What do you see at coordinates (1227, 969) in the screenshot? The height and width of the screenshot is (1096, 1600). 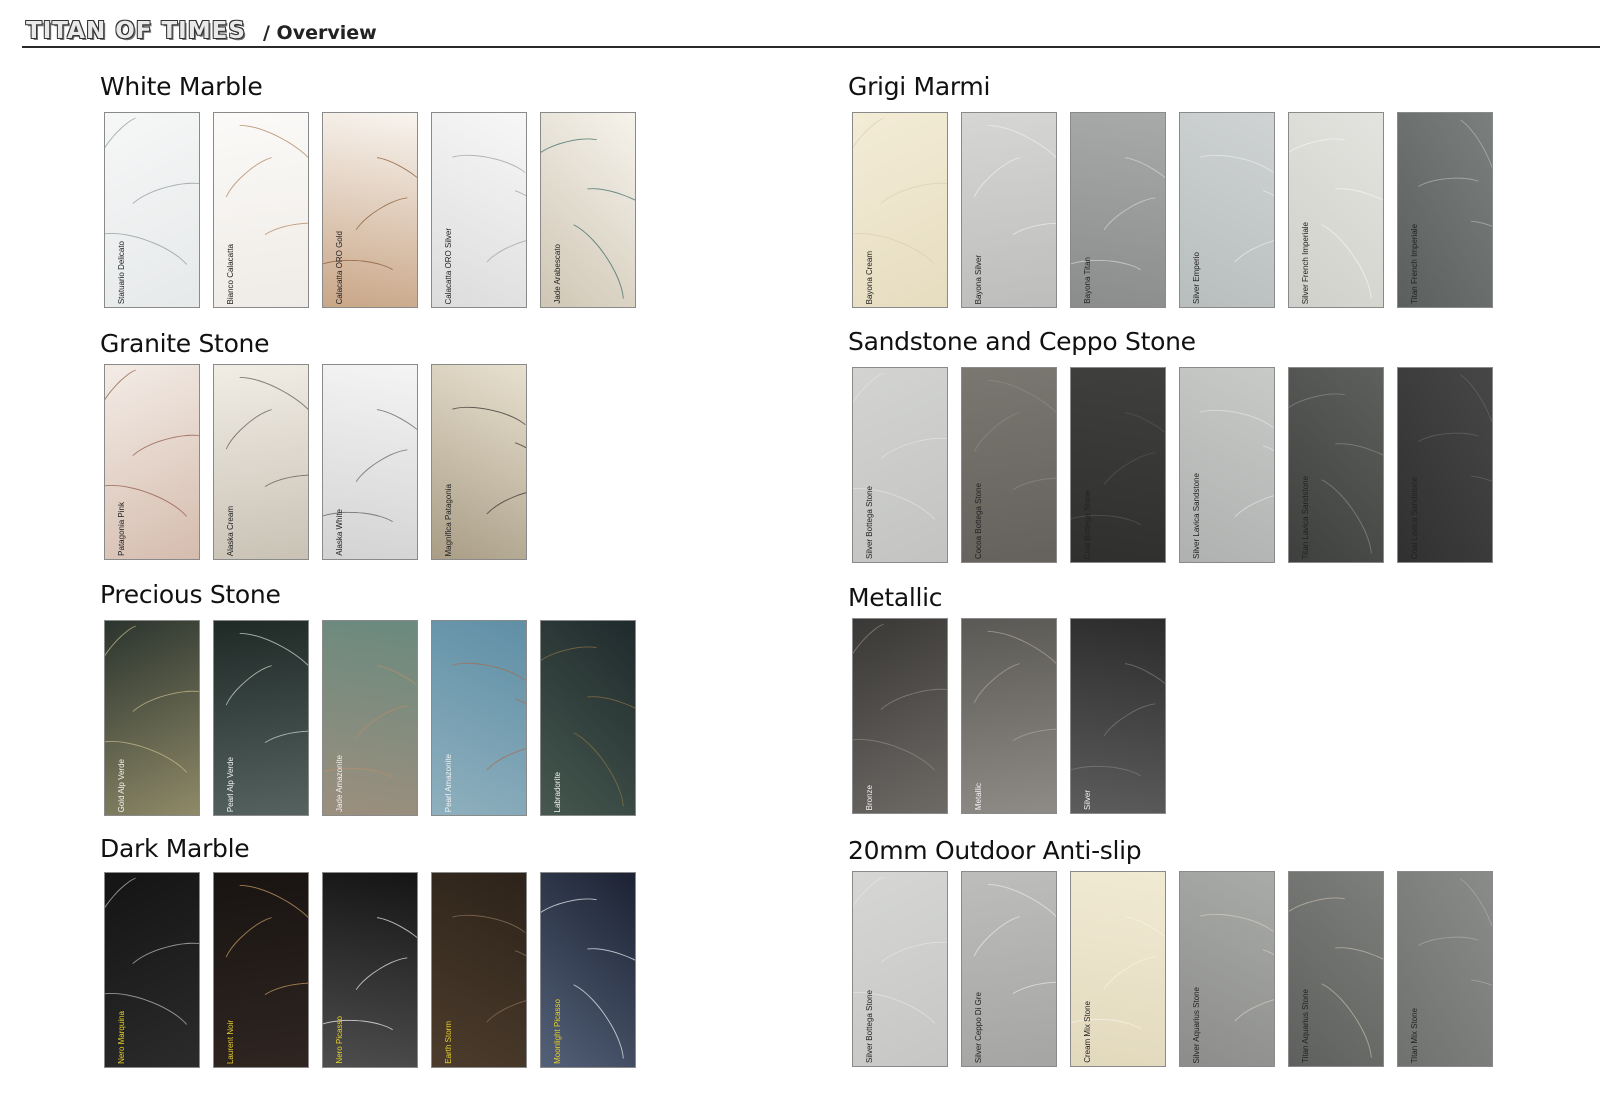 I see `tile-swatch: Silver Aquarius Stone` at bounding box center [1227, 969].